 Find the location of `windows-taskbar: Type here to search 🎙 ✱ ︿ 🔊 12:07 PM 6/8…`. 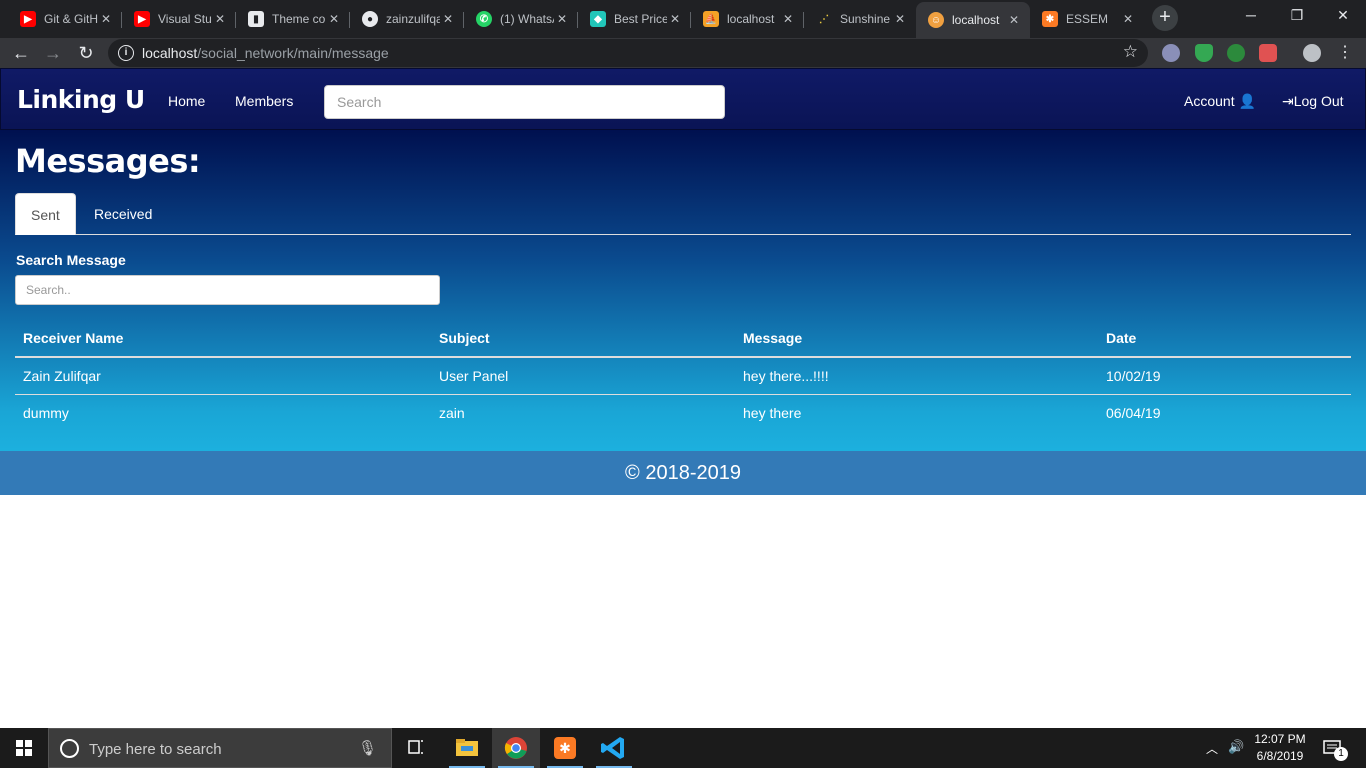

windows-taskbar: Type here to search 🎙 ✱ ︿ 🔊 12:07 PM 6/8… is located at coordinates (683, 748).